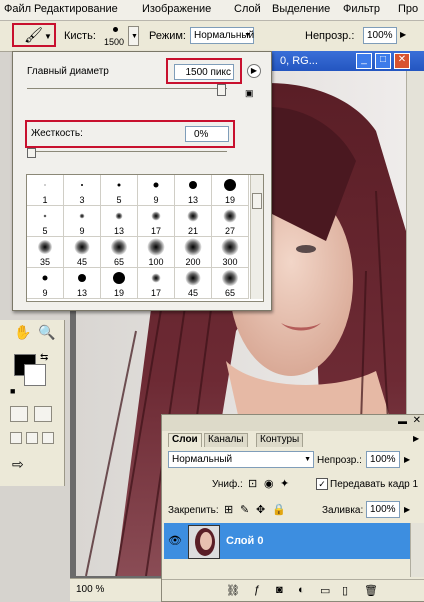 Image resolution: width=424 pixels, height=602 pixels. I want to click on unify-visibility-icon: ◉, so click(269, 483).